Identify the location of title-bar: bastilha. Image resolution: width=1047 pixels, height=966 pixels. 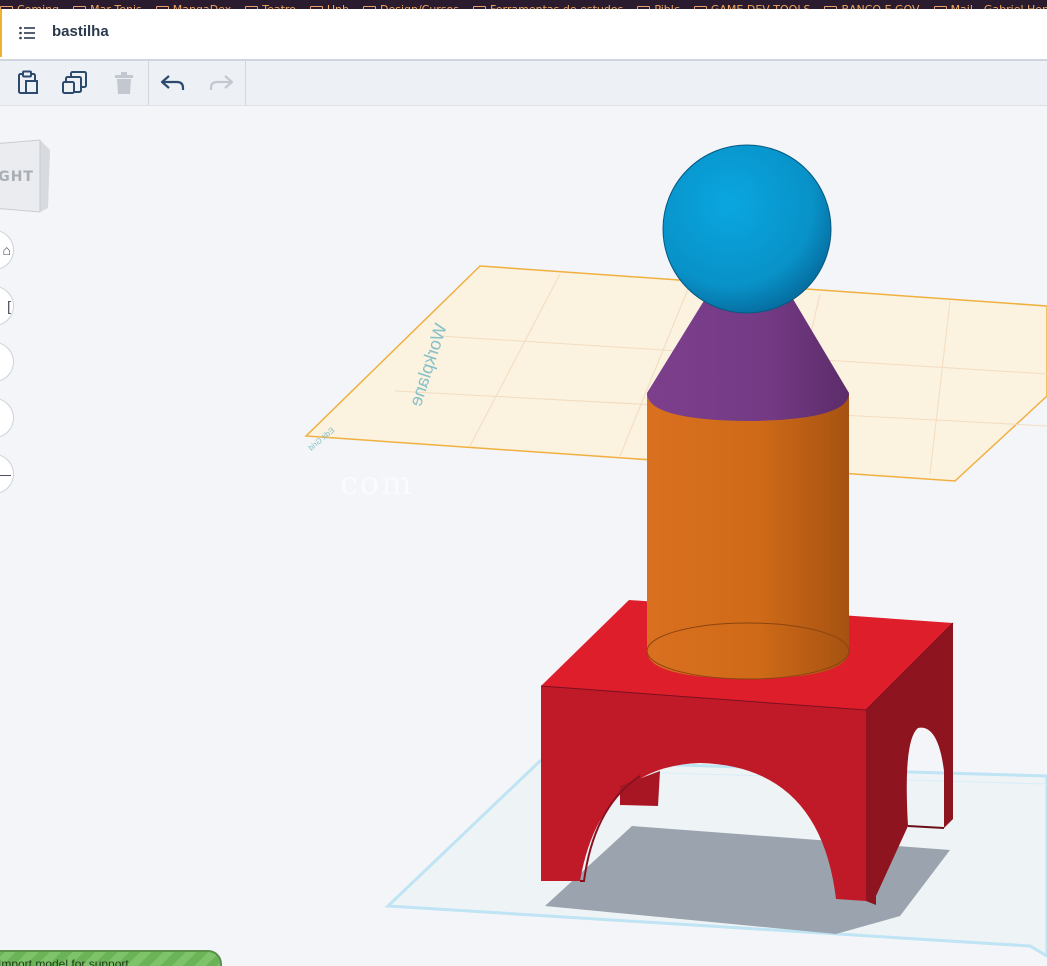
(523, 35).